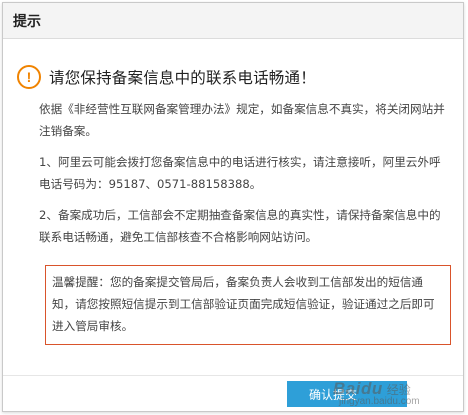 This screenshot has height=415, width=468. I want to click on dialog-title: 提示, so click(27, 22).